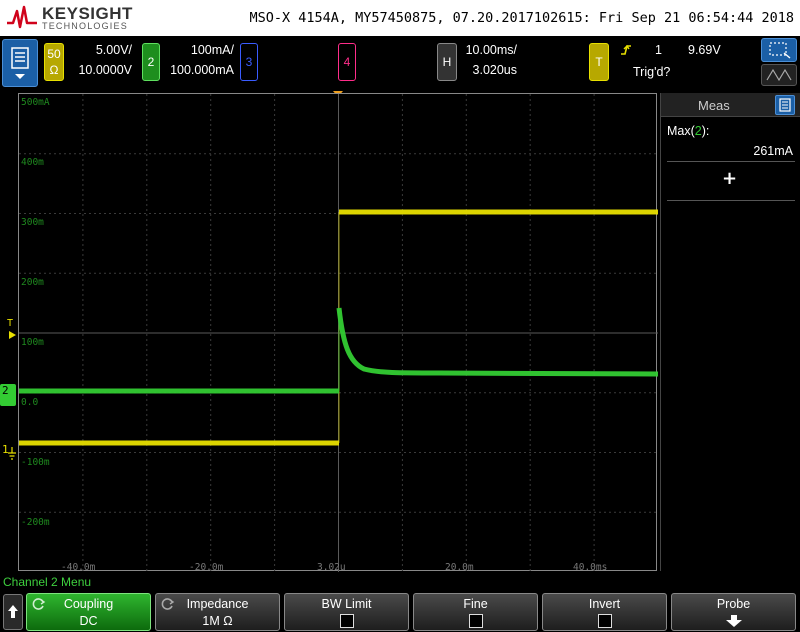 Image resolution: width=800 pixels, height=632 pixels. Describe the element at coordinates (88, 621) in the screenshot. I see `coupling-value: DC` at that location.